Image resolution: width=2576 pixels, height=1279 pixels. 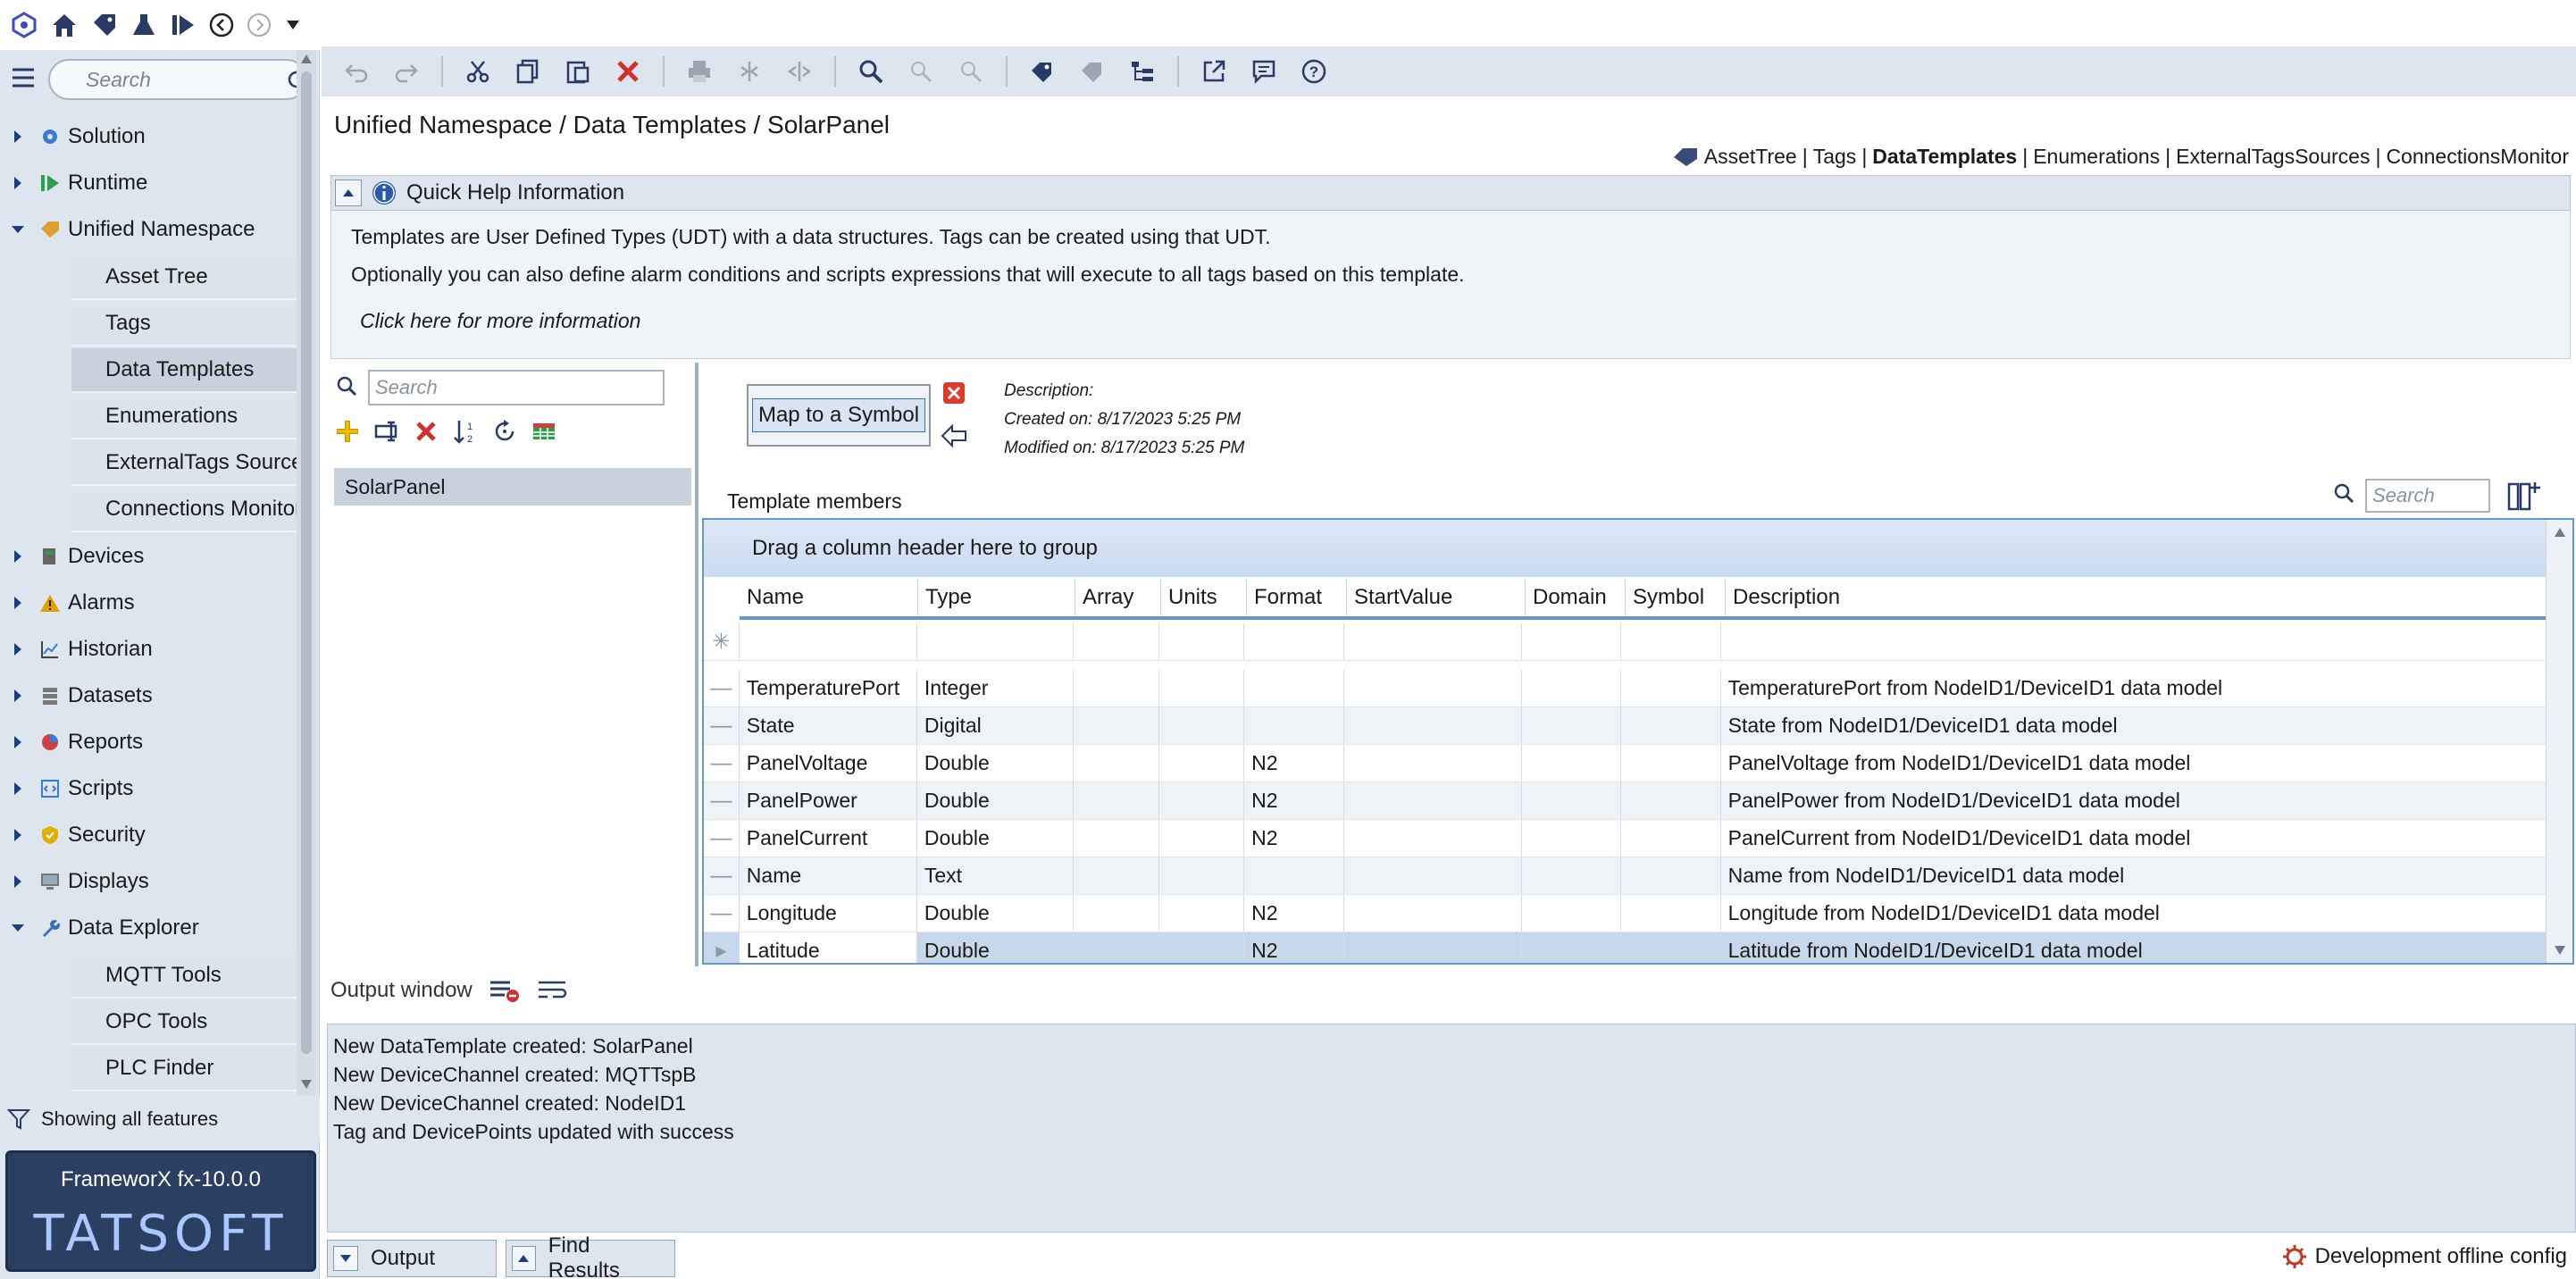 What do you see at coordinates (149, 649) in the screenshot?
I see `nav-item-historian: Historian` at bounding box center [149, 649].